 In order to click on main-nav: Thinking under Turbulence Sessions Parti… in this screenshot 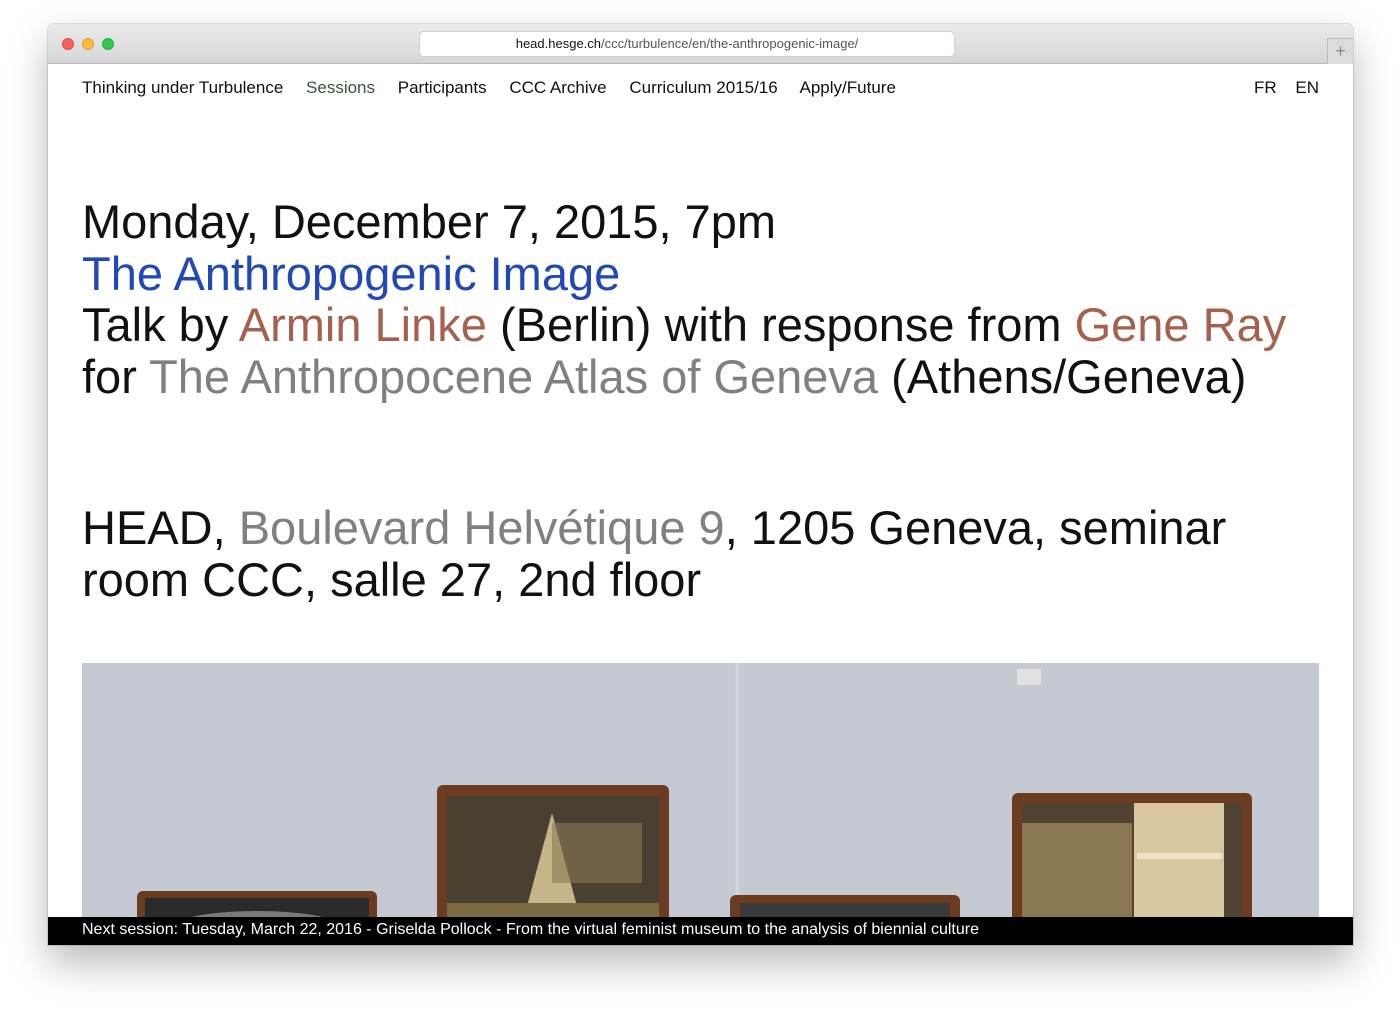, I will do `click(498, 88)`.